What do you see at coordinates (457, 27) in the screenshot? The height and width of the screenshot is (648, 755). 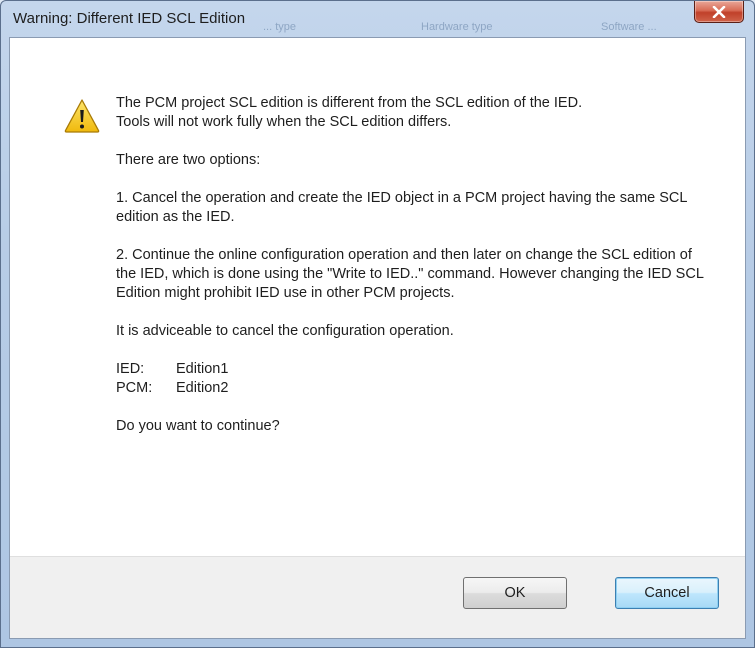 I see `background-text: Hardware type` at bounding box center [457, 27].